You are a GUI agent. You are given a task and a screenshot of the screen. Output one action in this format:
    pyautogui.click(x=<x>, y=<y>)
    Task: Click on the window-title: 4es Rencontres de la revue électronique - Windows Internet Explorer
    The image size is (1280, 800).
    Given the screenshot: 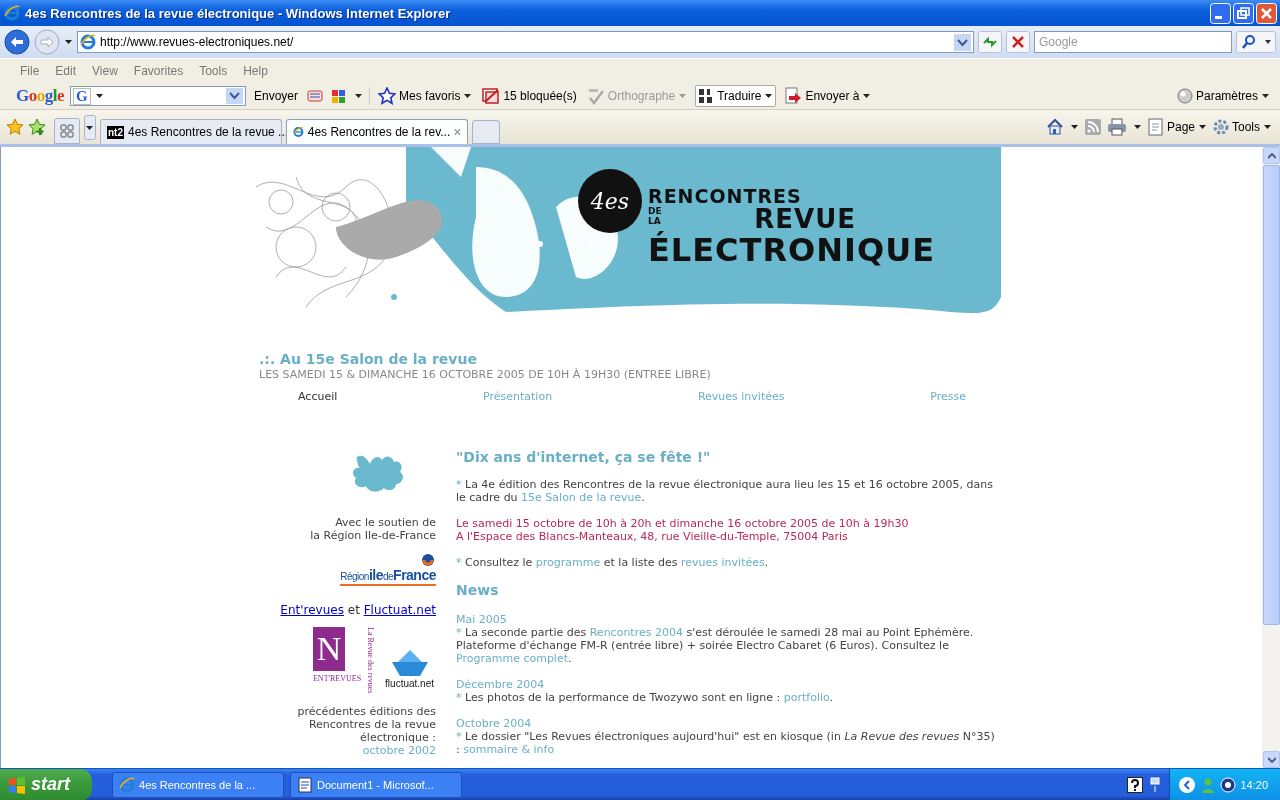 What is the action you would take?
    pyautogui.click(x=238, y=13)
    